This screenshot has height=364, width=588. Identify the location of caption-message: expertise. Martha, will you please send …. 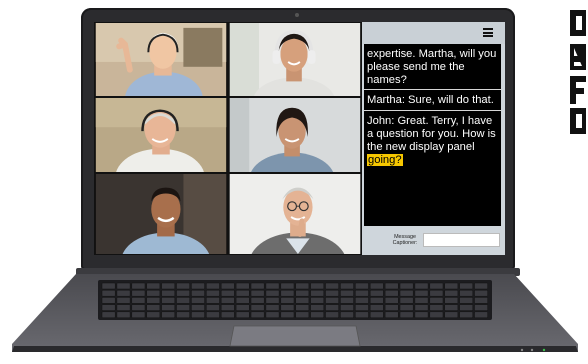
(432, 67).